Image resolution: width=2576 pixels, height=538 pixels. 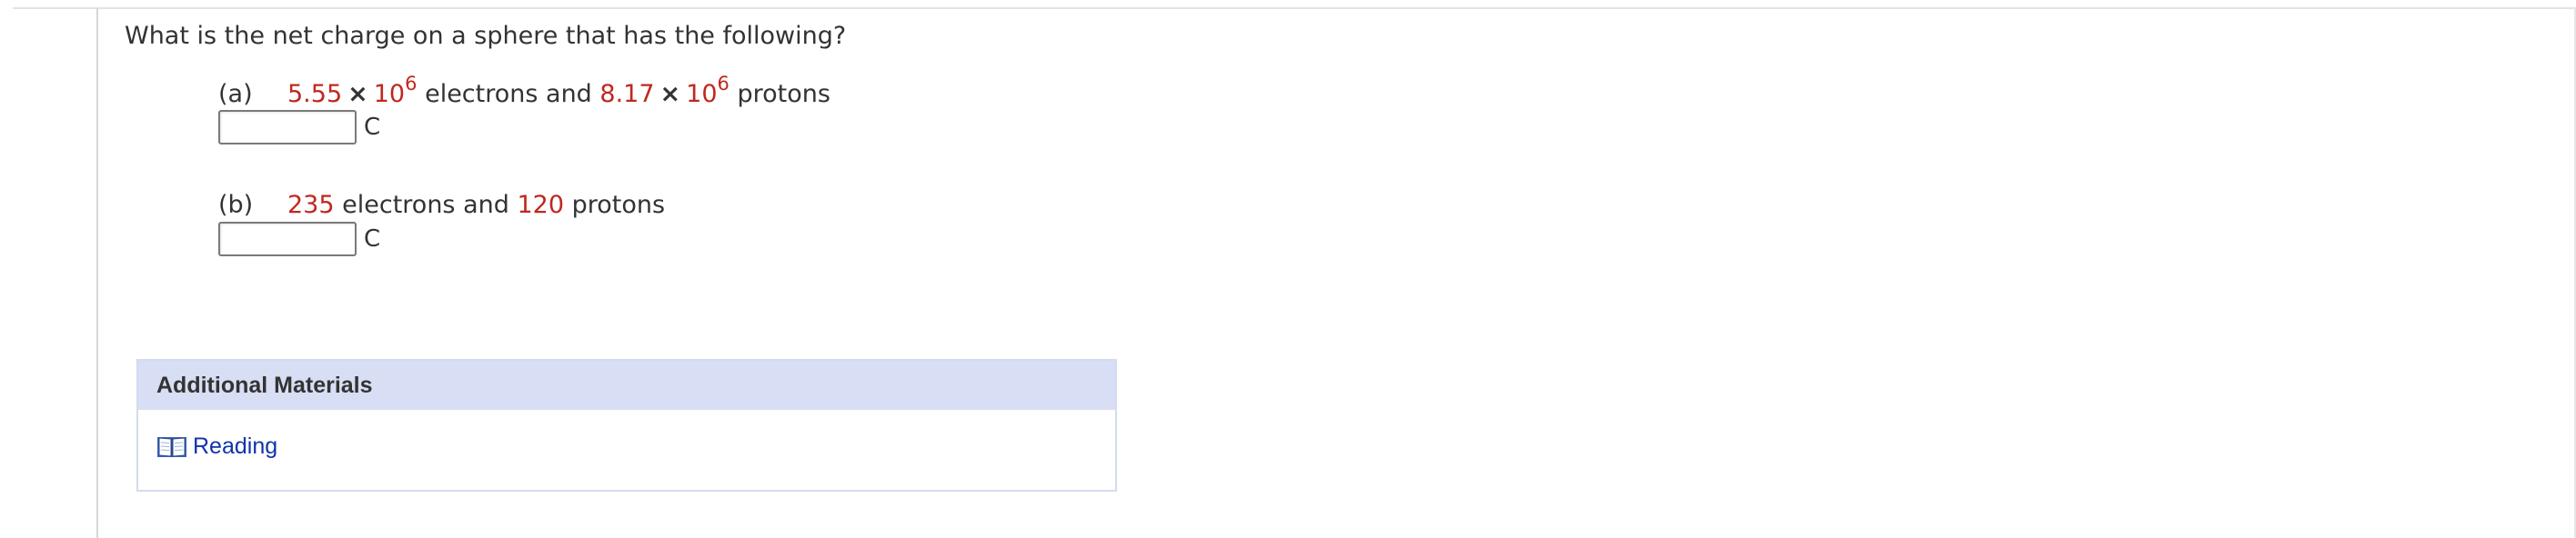 What do you see at coordinates (1294, 8) in the screenshot?
I see `top-divider` at bounding box center [1294, 8].